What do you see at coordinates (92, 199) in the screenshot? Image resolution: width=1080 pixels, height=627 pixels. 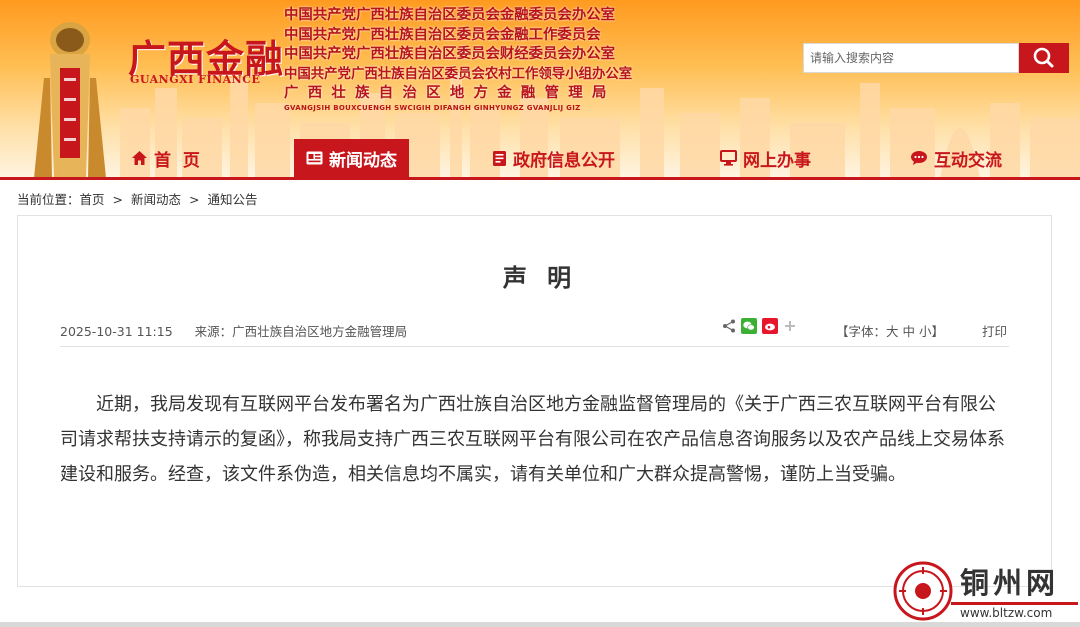 I see `breadcrumb-home: 首页` at bounding box center [92, 199].